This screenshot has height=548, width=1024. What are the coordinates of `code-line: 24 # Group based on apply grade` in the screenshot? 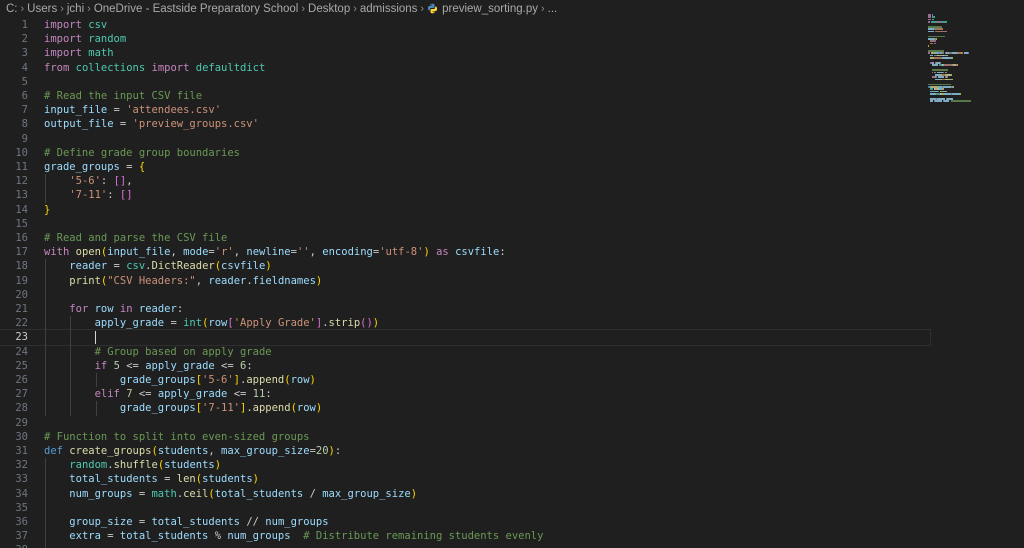 It's located at (465, 352).